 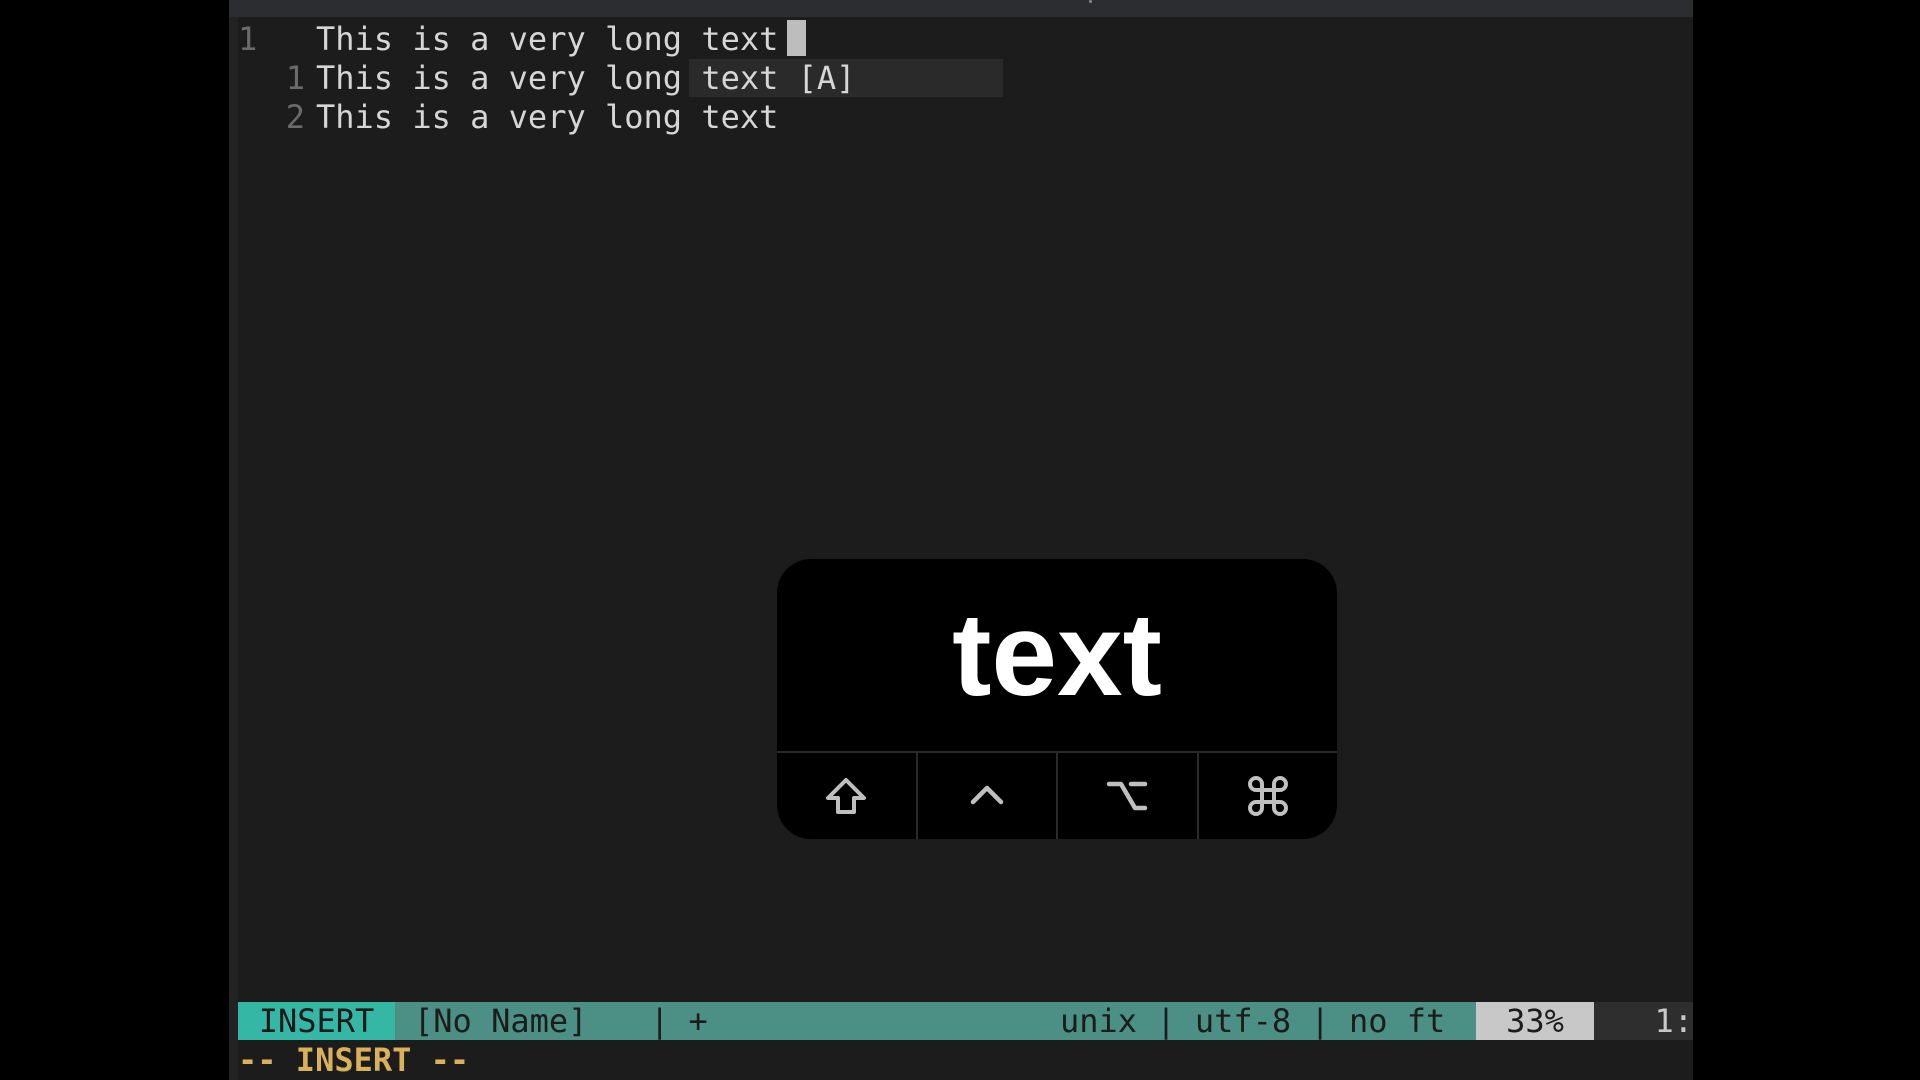 I want to click on control-icon, so click(x=986, y=795).